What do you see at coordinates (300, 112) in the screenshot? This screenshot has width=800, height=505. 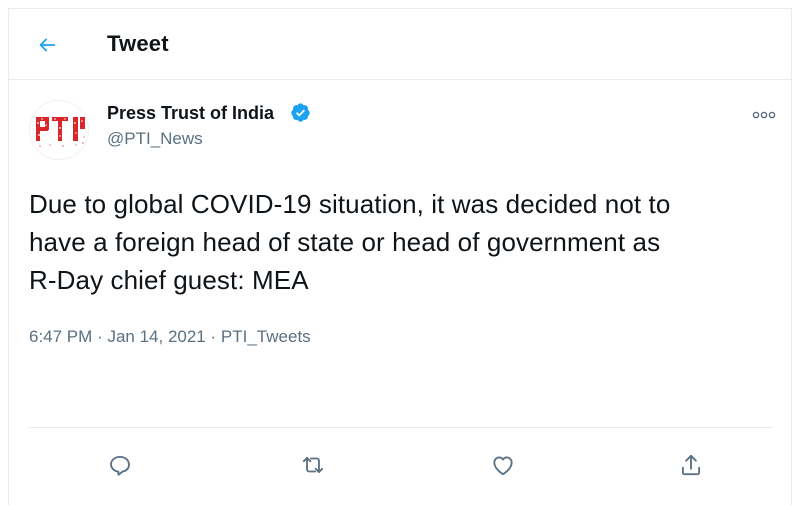 I see `verified-badge-icon` at bounding box center [300, 112].